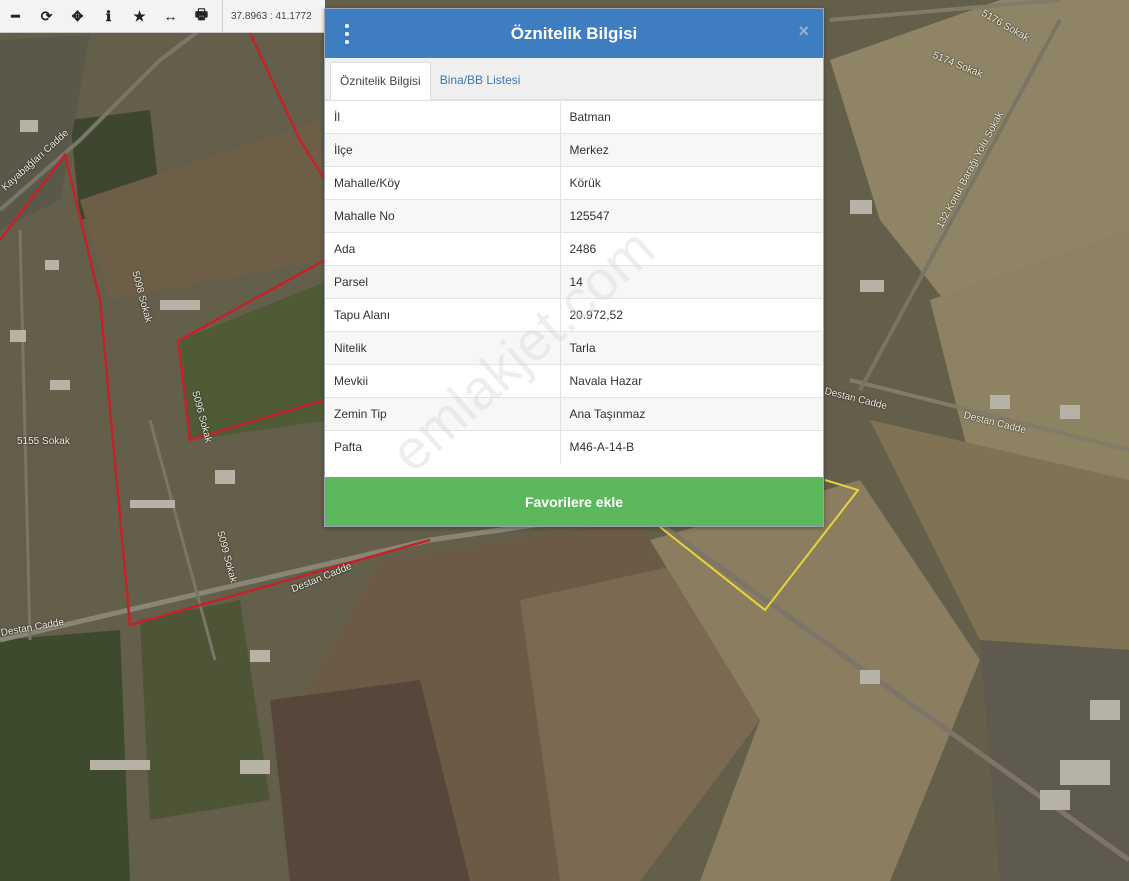 The width and height of the screenshot is (1129, 881). What do you see at coordinates (691, 447) in the screenshot?
I see `attribute-value: M46-A-14-B` at bounding box center [691, 447].